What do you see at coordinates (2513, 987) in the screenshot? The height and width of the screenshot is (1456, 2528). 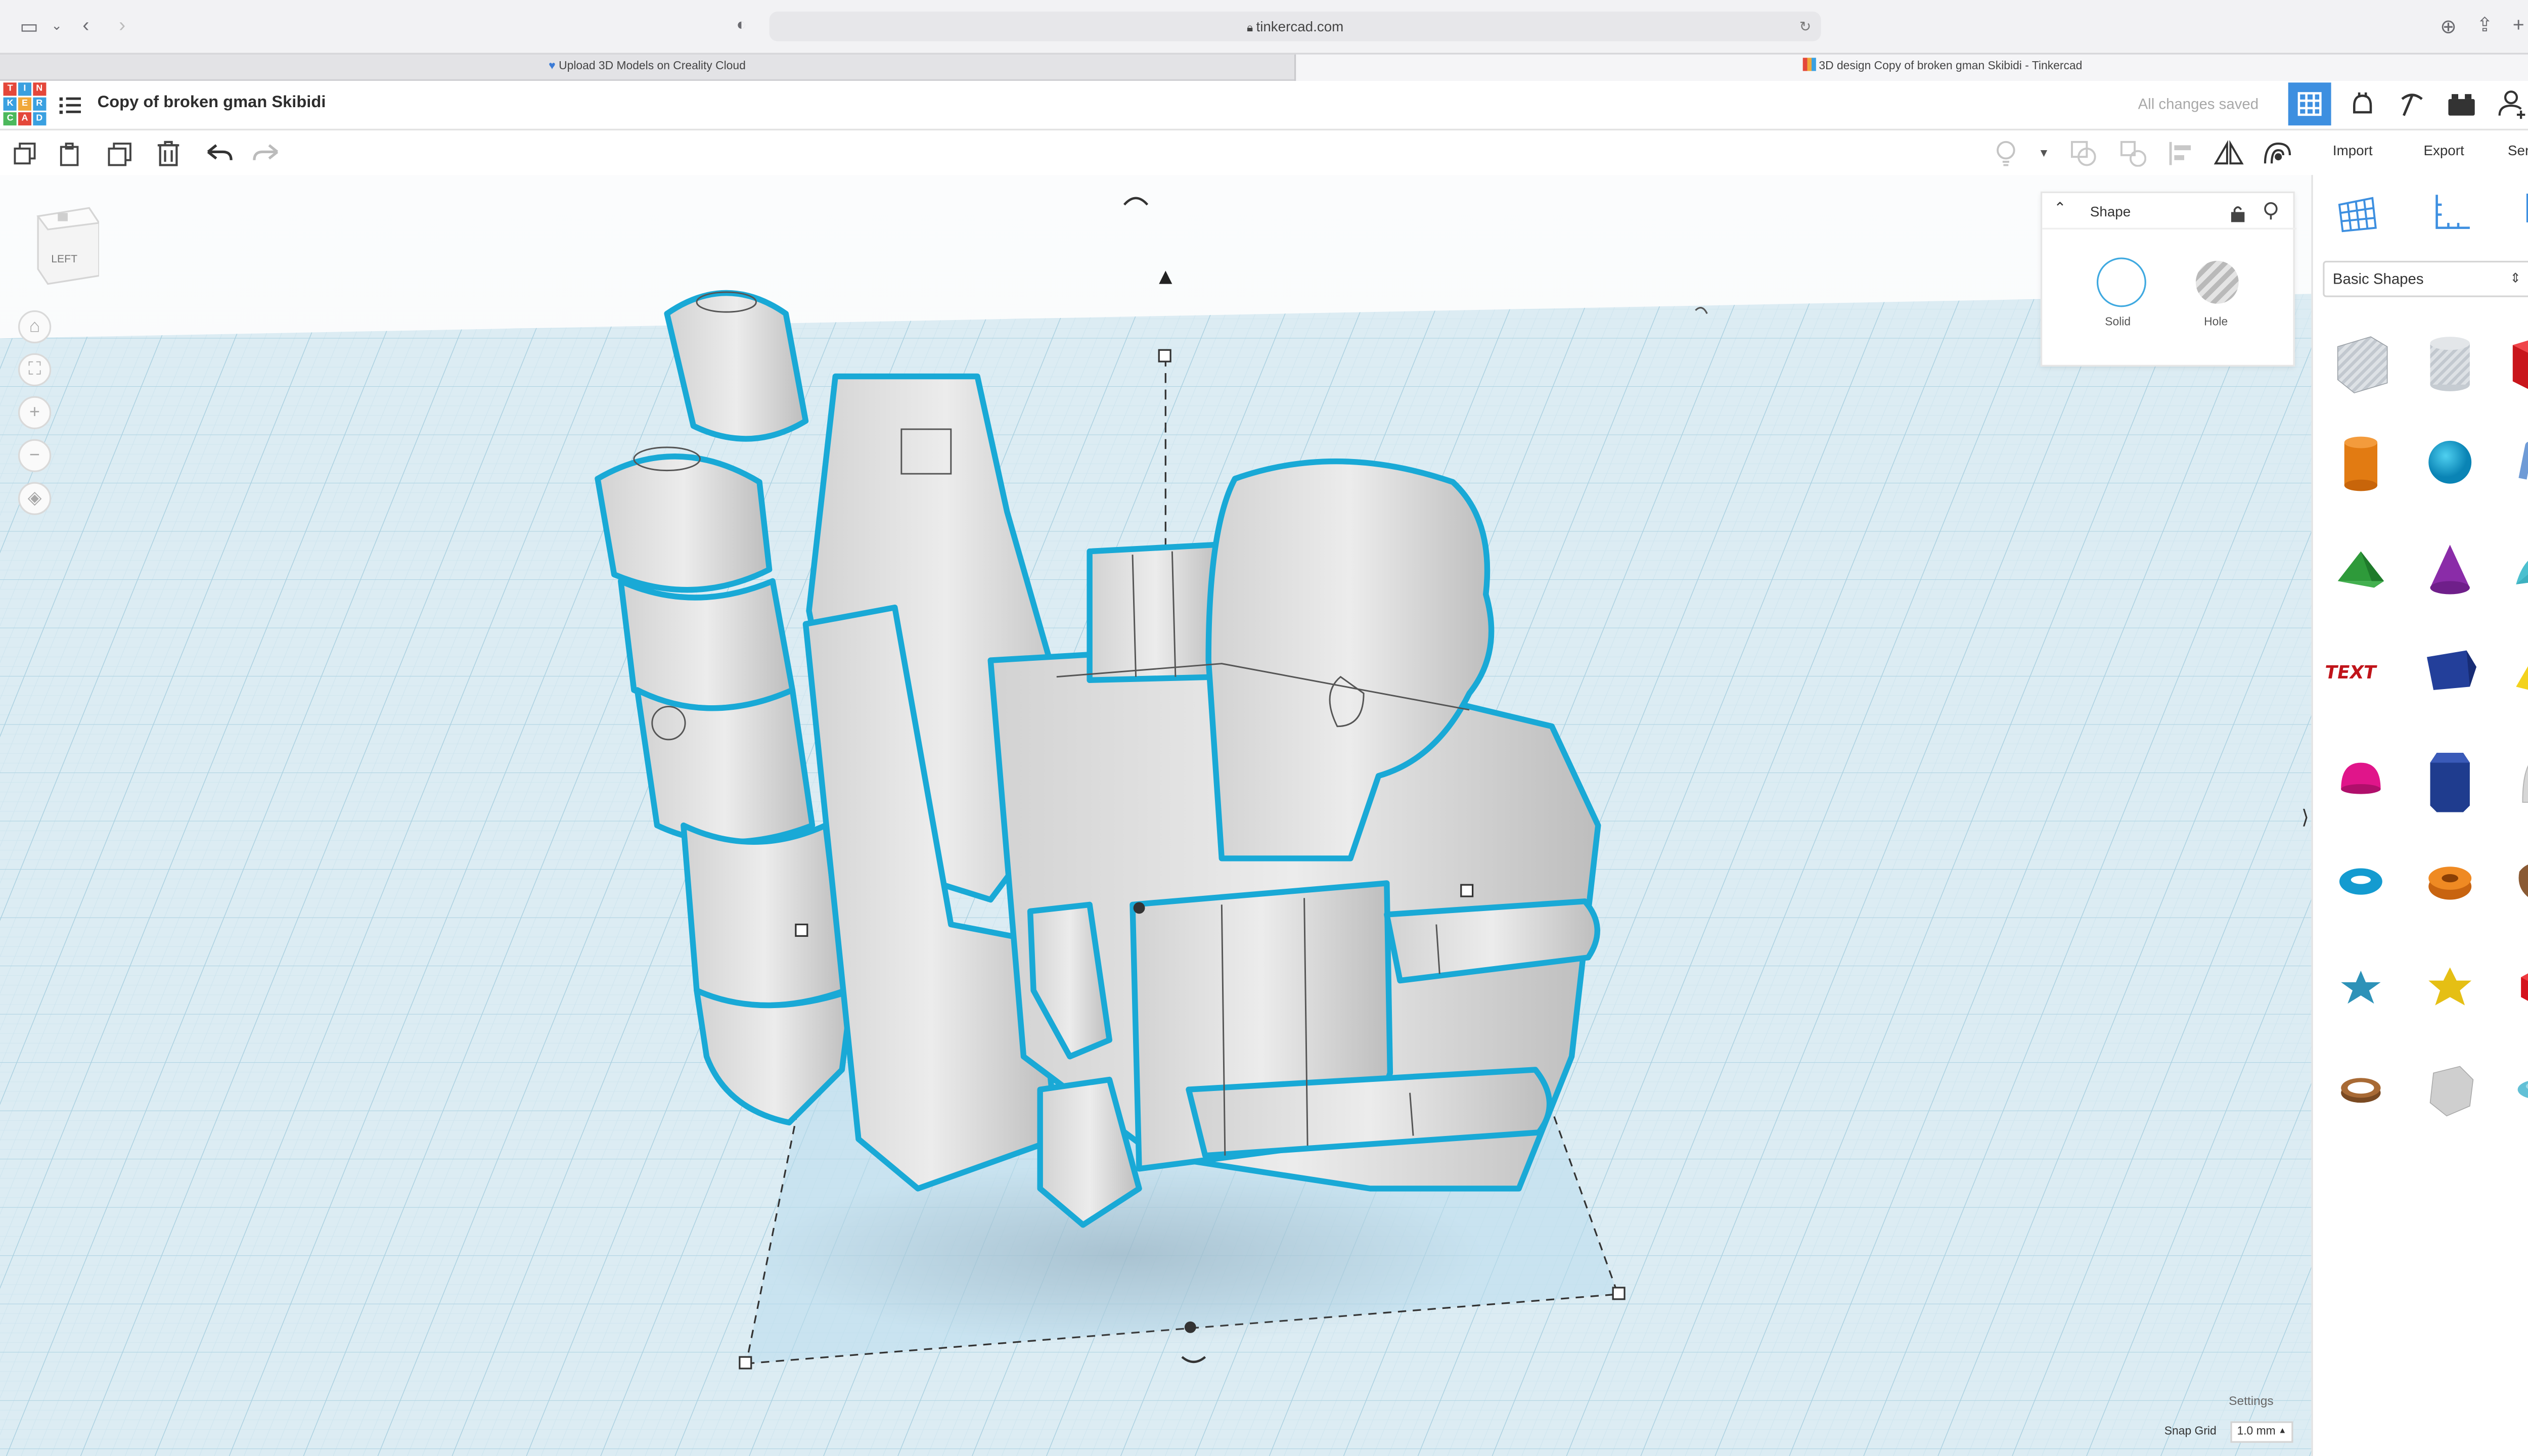 I see `shape-icosahedron` at bounding box center [2513, 987].